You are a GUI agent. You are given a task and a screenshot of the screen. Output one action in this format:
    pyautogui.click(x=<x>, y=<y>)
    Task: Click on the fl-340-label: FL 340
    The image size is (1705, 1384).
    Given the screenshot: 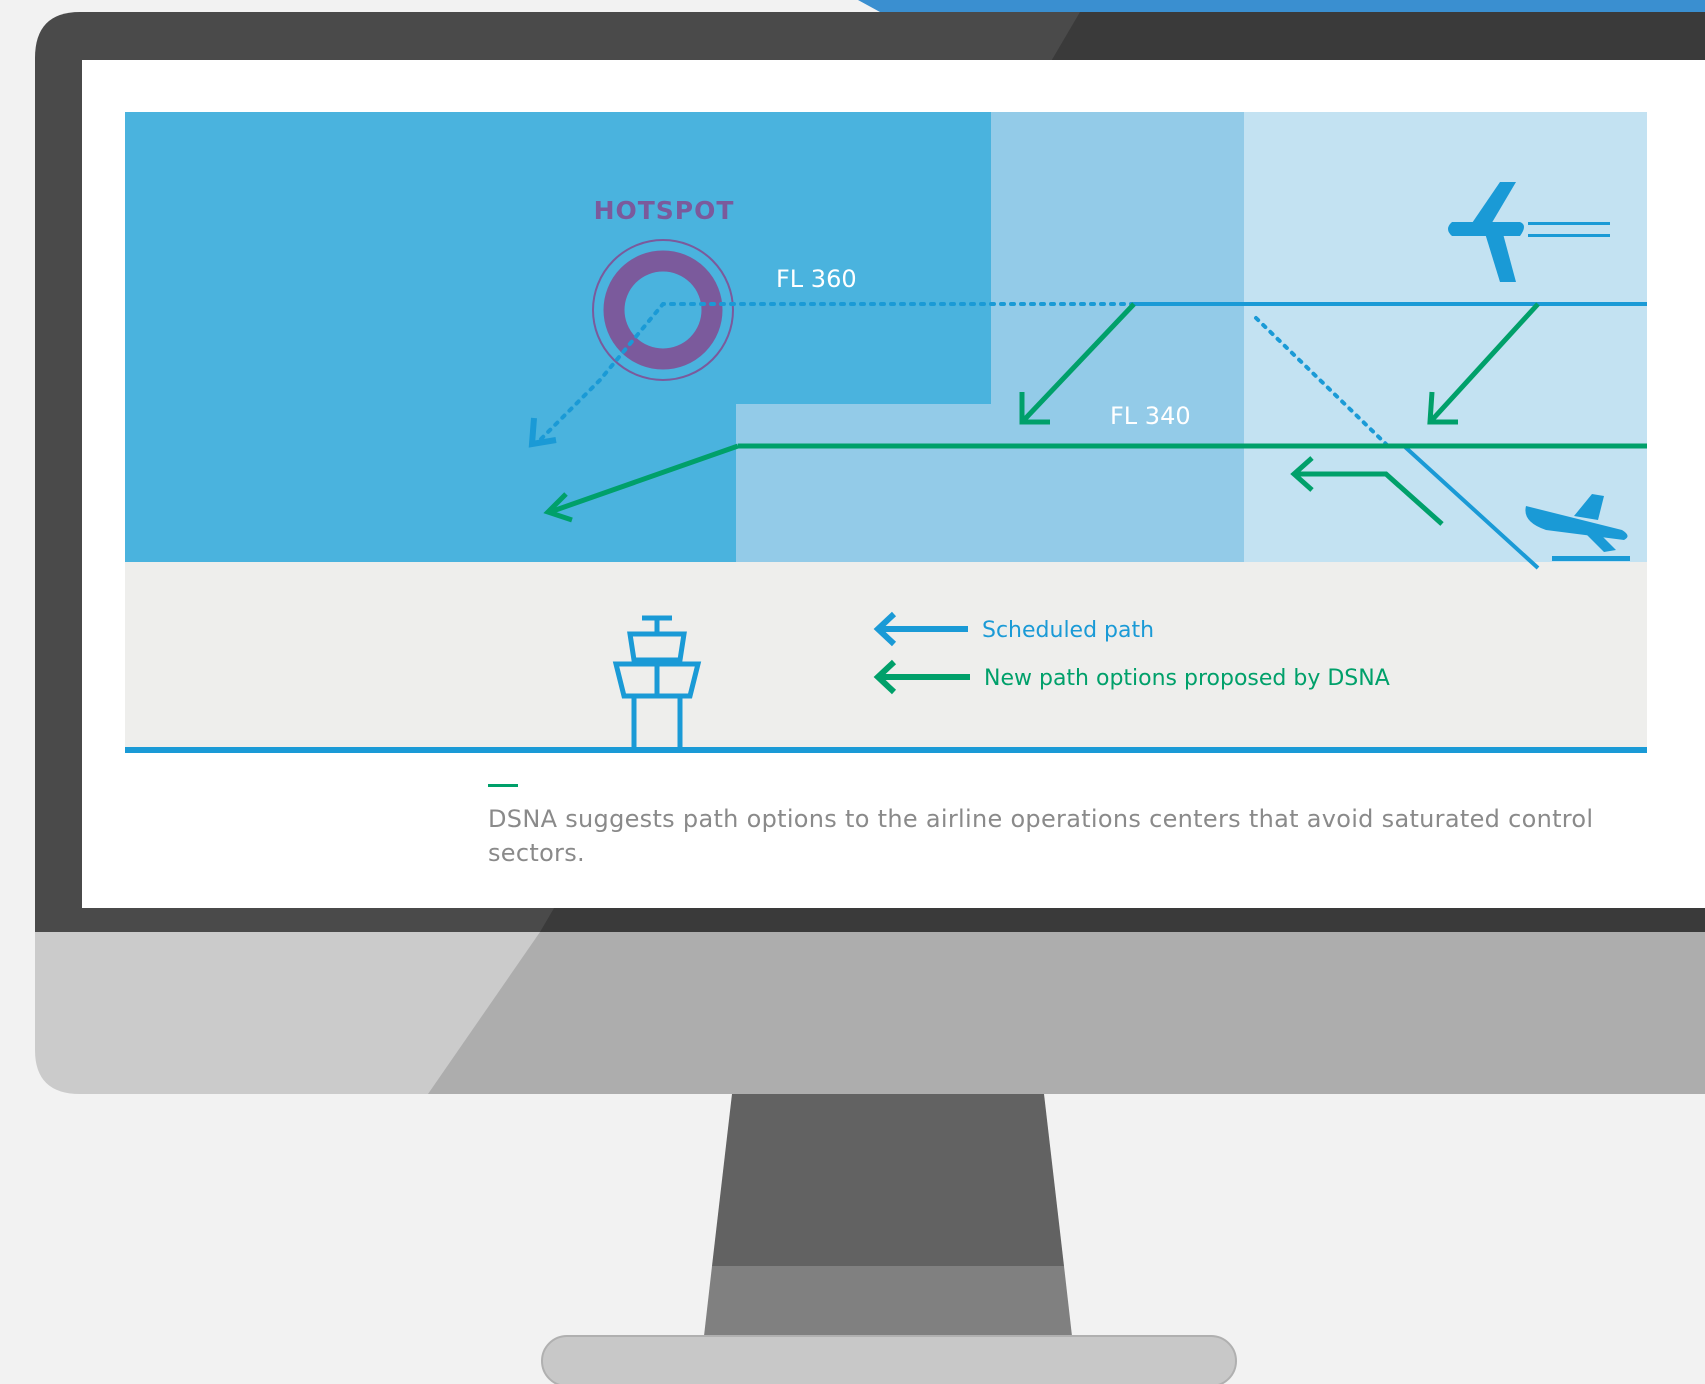 What is the action you would take?
    pyautogui.click(x=1150, y=416)
    